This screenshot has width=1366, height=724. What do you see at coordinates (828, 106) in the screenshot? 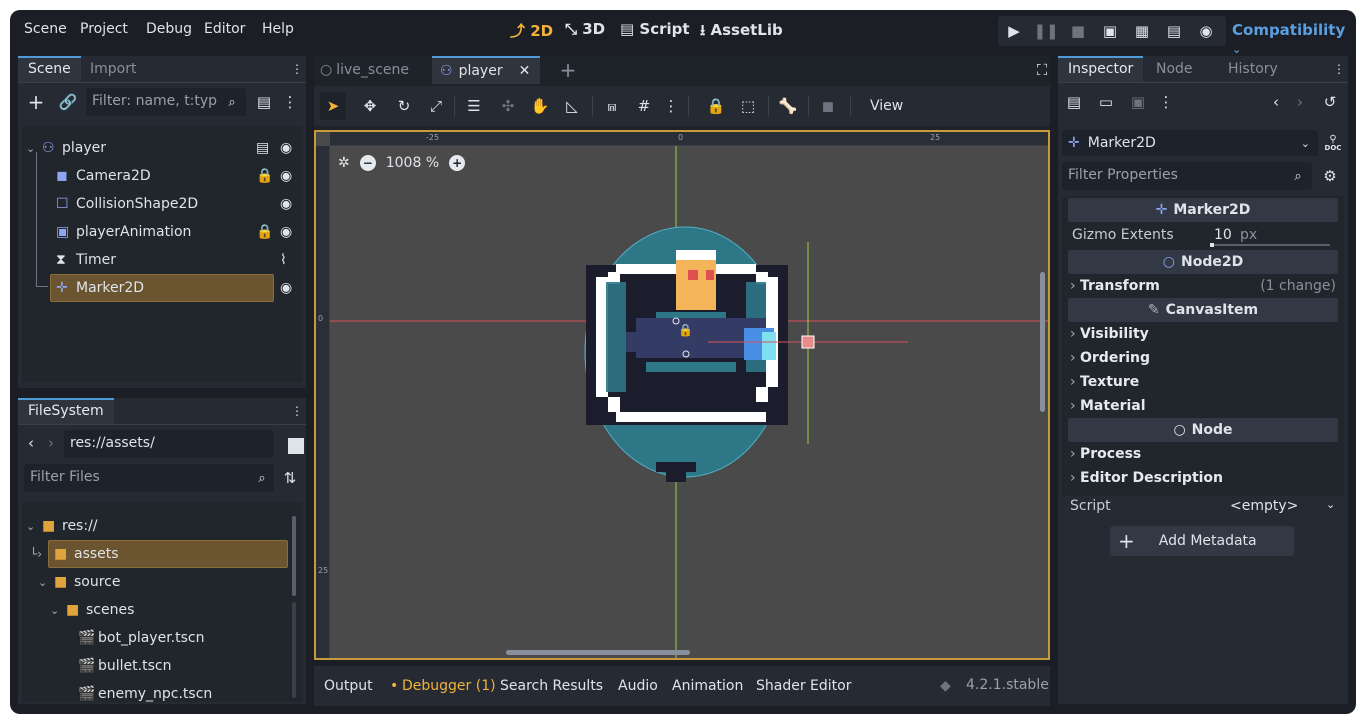
I see `camera-override-icon: ◼` at bounding box center [828, 106].